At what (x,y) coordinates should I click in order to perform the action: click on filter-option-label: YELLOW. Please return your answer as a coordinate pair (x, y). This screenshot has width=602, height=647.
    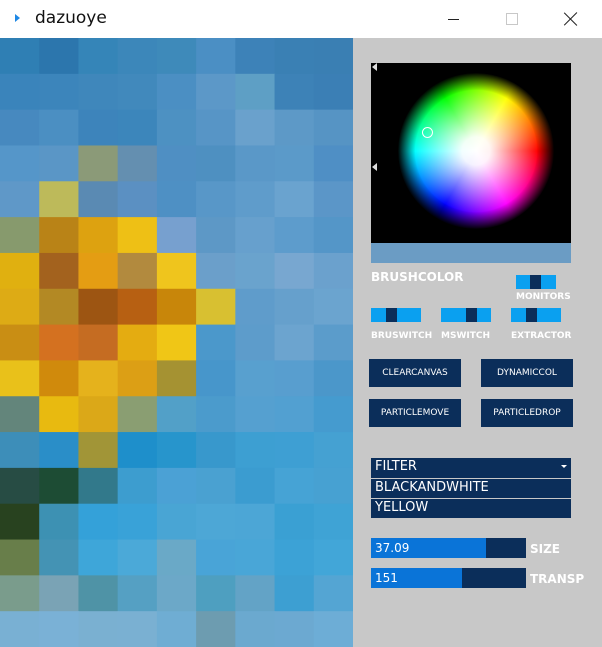
    Looking at the image, I should click on (402, 507).